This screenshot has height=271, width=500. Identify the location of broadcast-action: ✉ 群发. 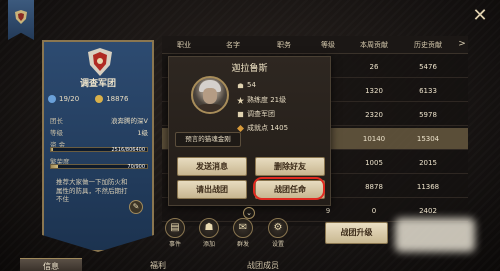
(243, 233).